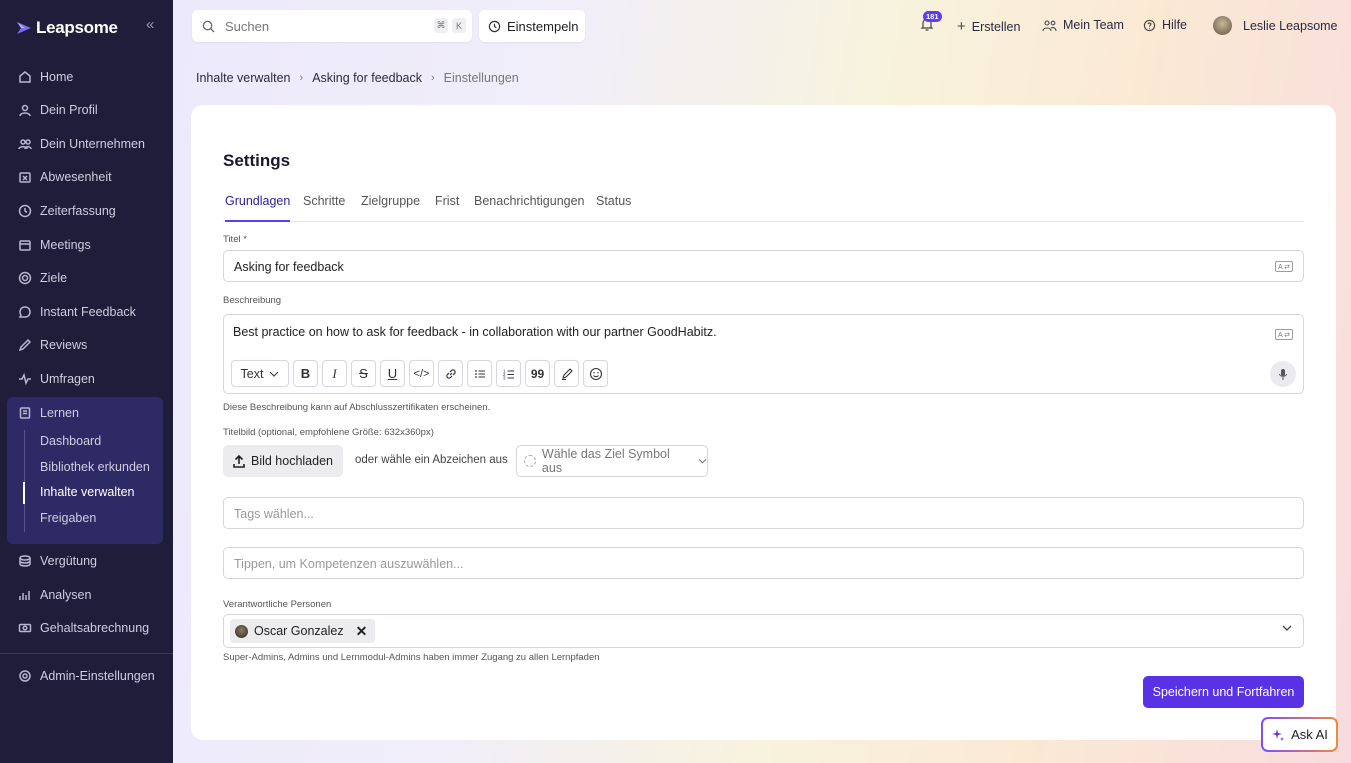 Image resolution: width=1351 pixels, height=763 pixels. I want to click on breadcrumb-item: Inhalte verwalten, so click(243, 78).